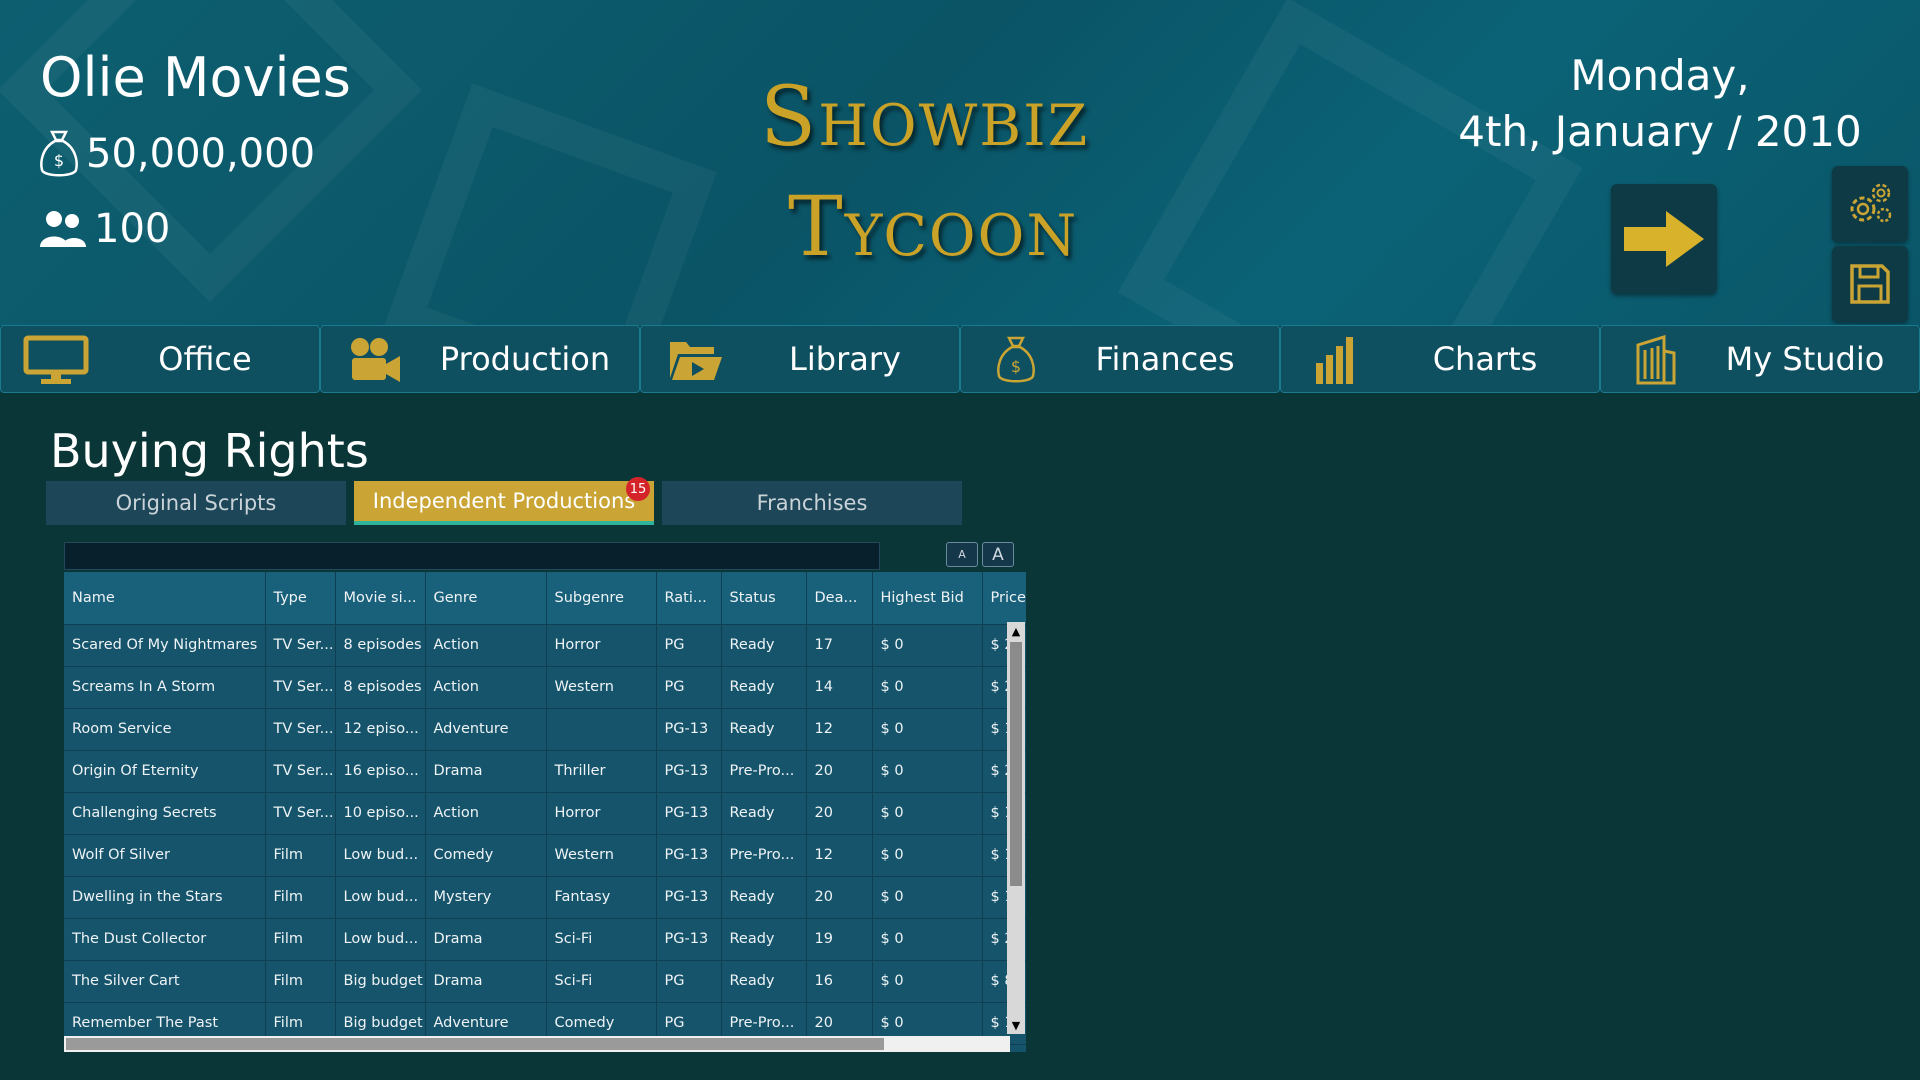 The width and height of the screenshot is (1920, 1080). What do you see at coordinates (300, 598) in the screenshot?
I see `column-header-type: Type` at bounding box center [300, 598].